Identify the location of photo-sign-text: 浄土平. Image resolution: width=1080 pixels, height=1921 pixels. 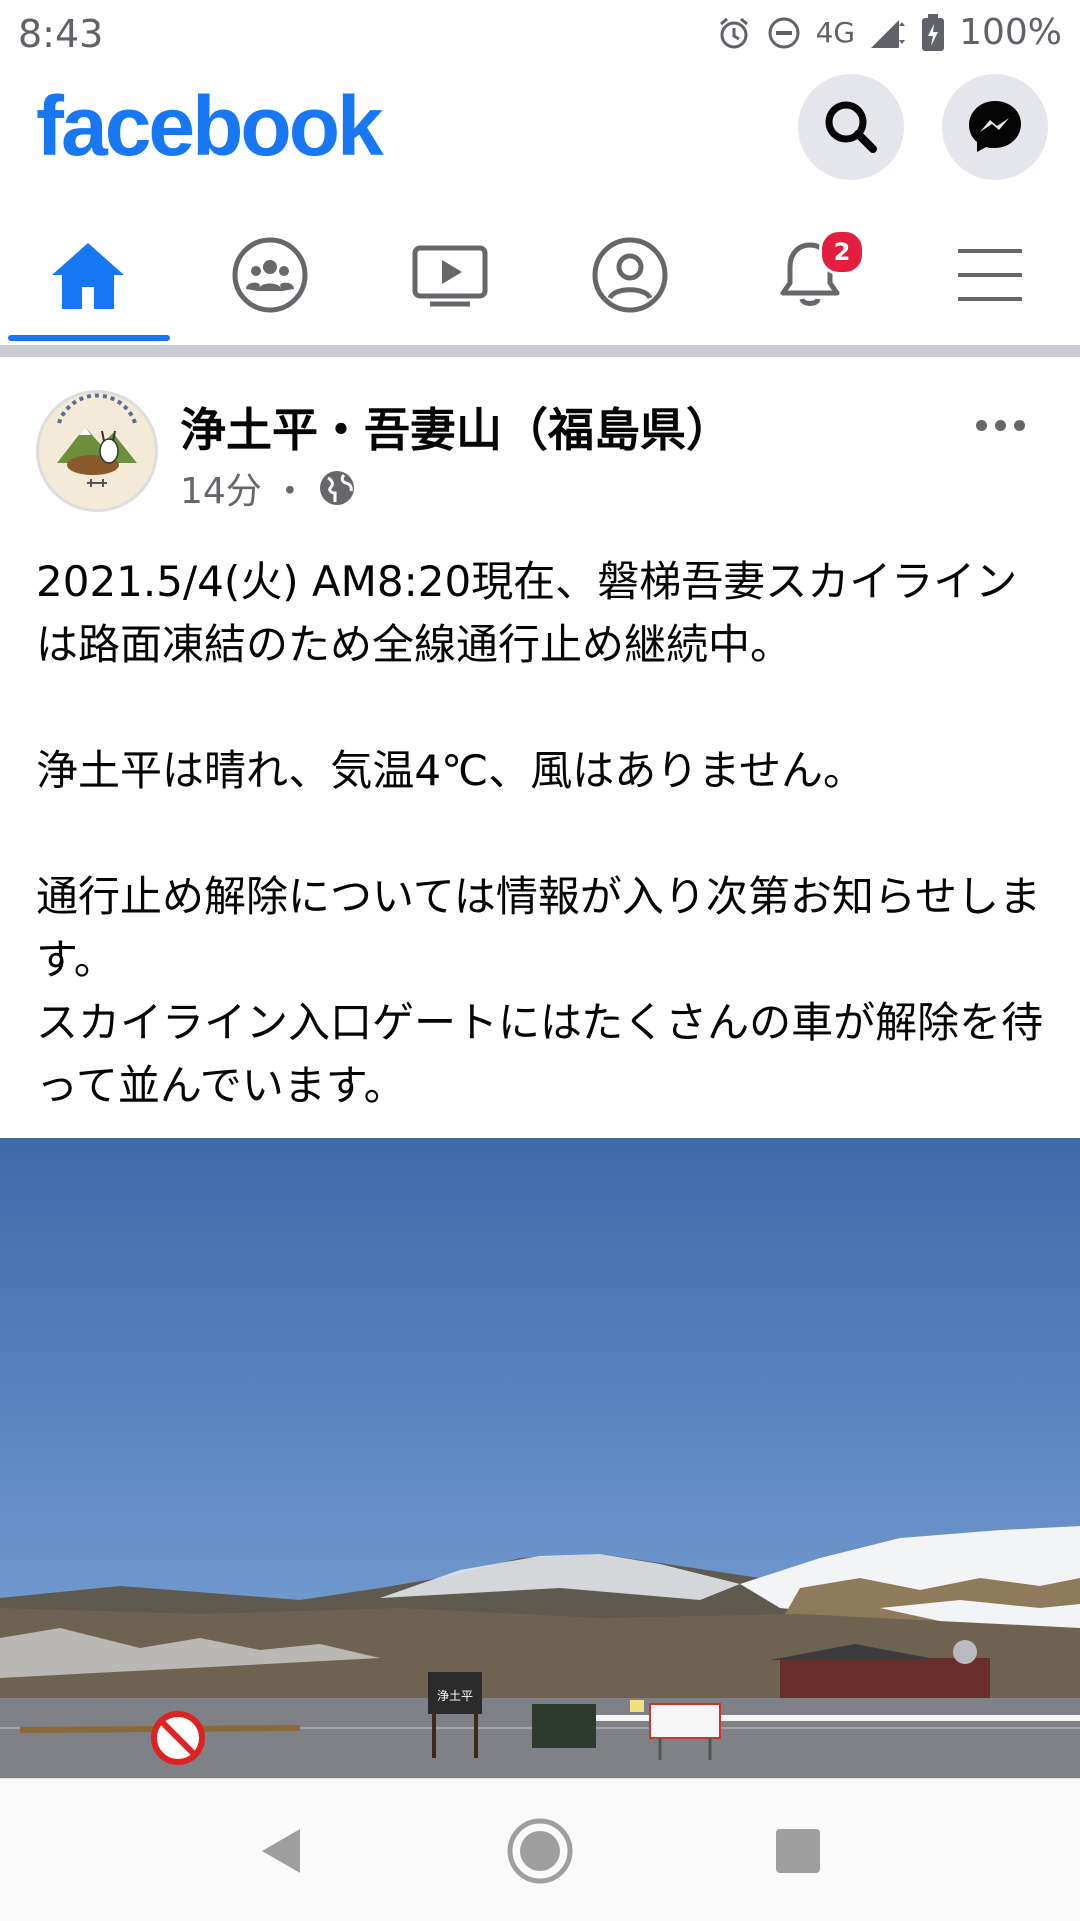
(455, 1696).